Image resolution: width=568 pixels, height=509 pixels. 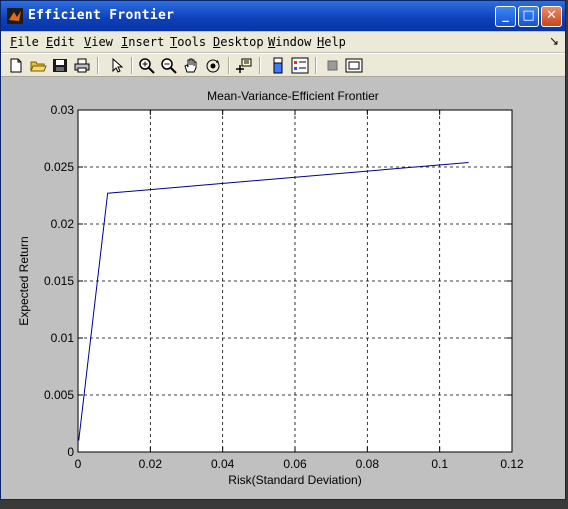 I want to click on menu-view: View, so click(x=98, y=42).